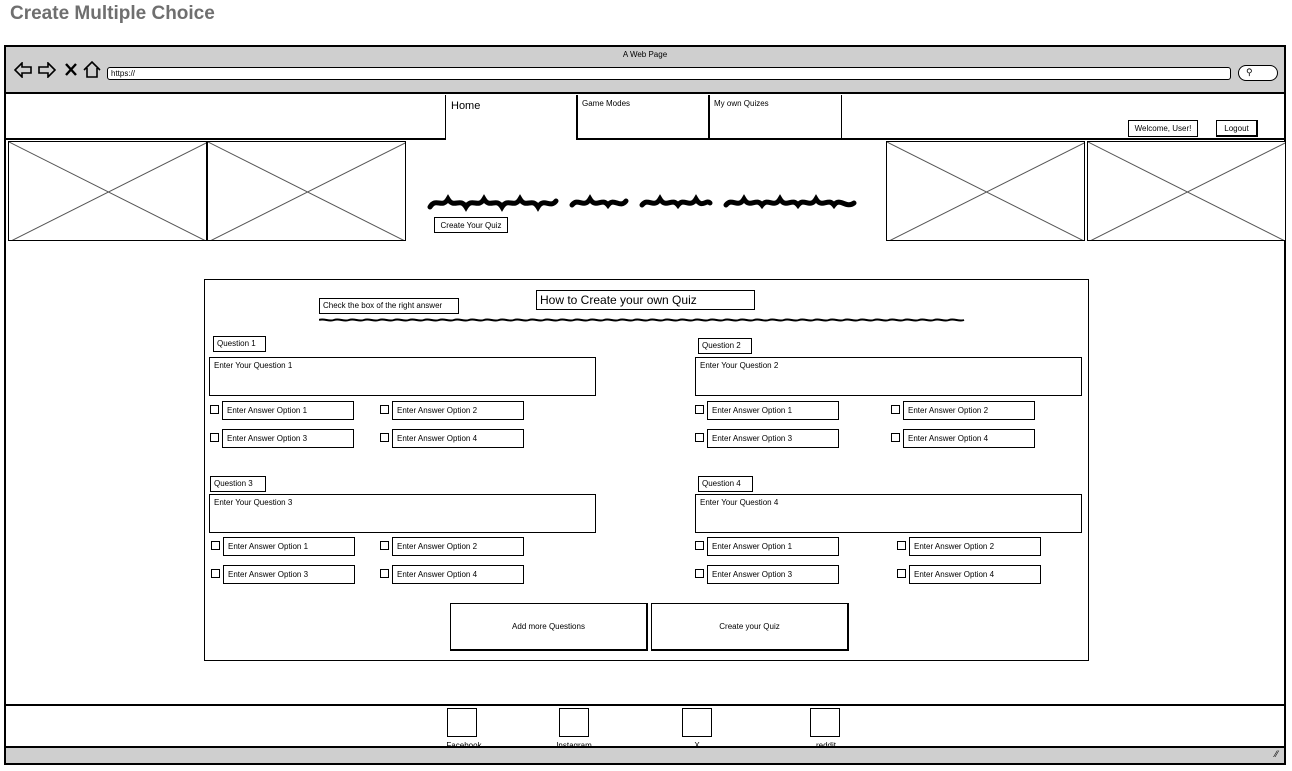 The width and height of the screenshot is (1292, 771). What do you see at coordinates (1258, 73) in the screenshot?
I see `search-button: ⚲` at bounding box center [1258, 73].